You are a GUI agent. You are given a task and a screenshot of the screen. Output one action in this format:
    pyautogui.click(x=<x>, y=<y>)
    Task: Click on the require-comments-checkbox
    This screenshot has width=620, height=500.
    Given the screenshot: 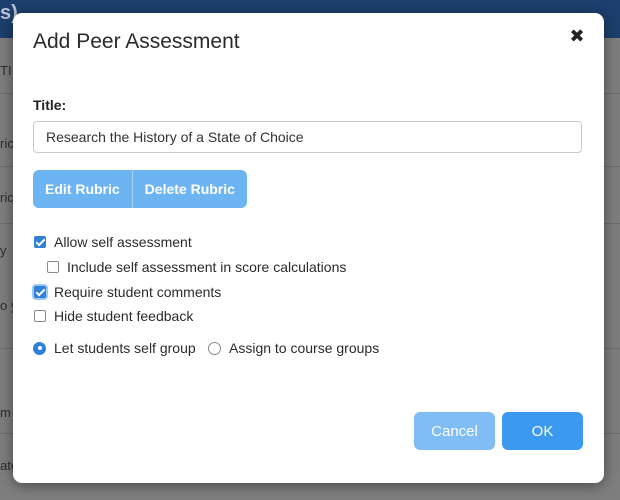 What is the action you would take?
    pyautogui.click(x=40, y=292)
    